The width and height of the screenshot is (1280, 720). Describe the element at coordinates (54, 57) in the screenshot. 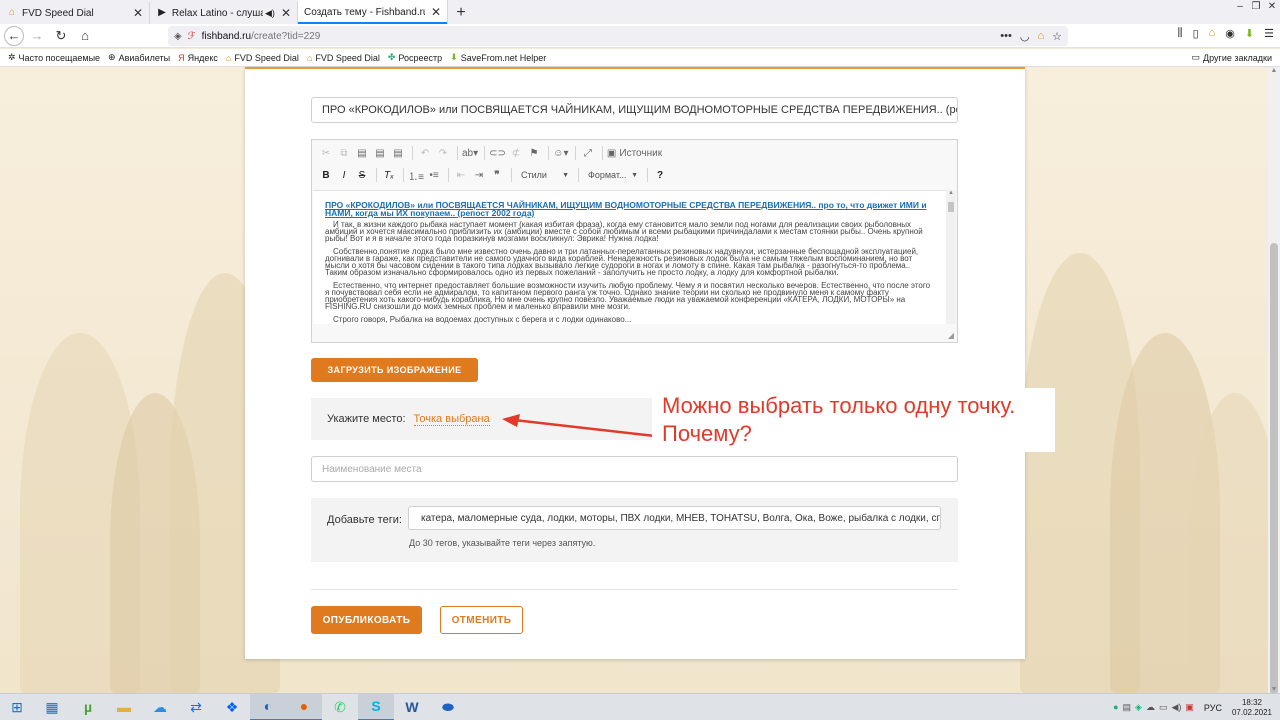

I see `bookmark-frequent: ✲ Часто посещаемые` at that location.